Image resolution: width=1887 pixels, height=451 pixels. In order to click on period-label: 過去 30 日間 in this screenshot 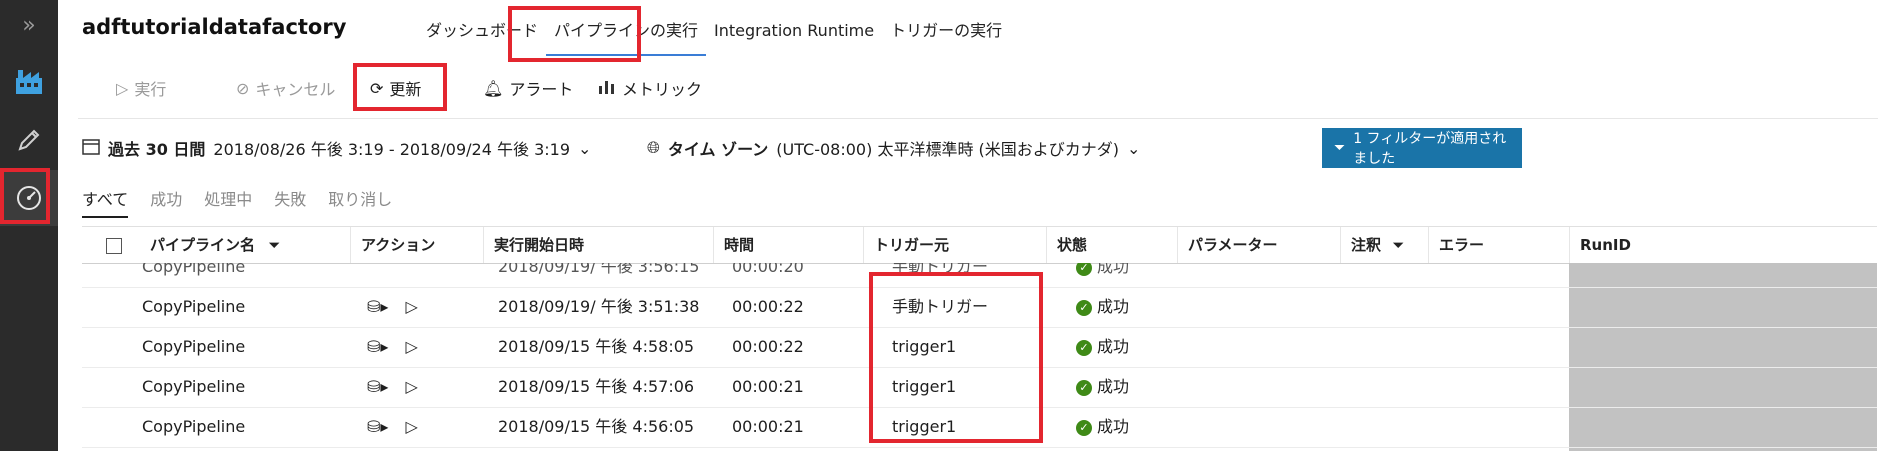, I will do `click(157, 149)`.